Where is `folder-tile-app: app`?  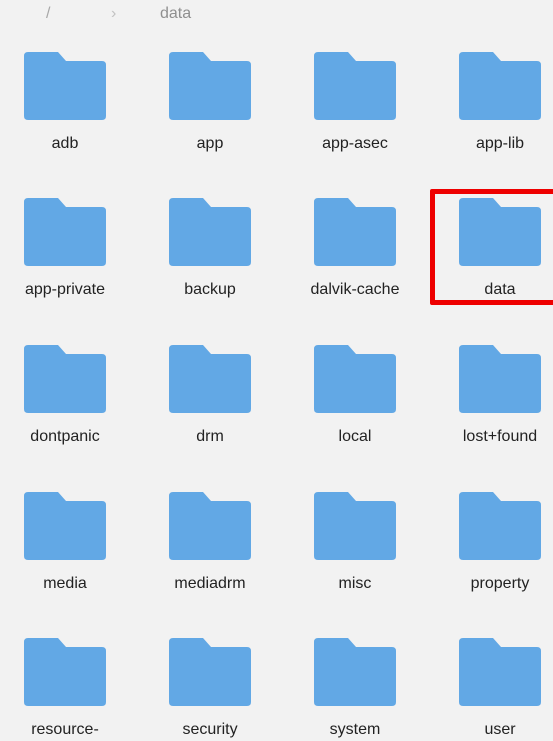 folder-tile-app: app is located at coordinates (210, 112).